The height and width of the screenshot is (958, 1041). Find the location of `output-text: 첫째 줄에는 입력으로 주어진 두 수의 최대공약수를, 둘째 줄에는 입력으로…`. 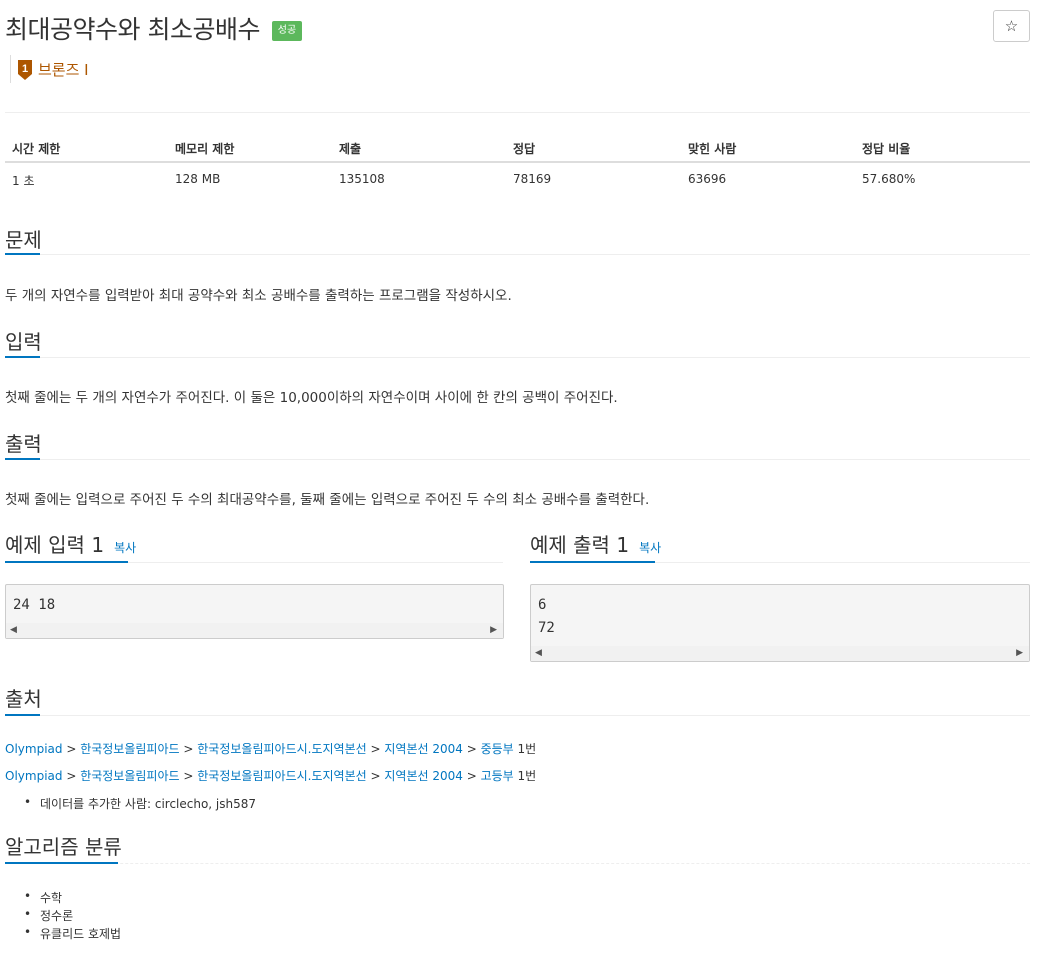

output-text: 첫째 줄에는 입력으로 주어진 두 수의 최대공약수를, 둘째 줄에는 입력으로… is located at coordinates (327, 500).